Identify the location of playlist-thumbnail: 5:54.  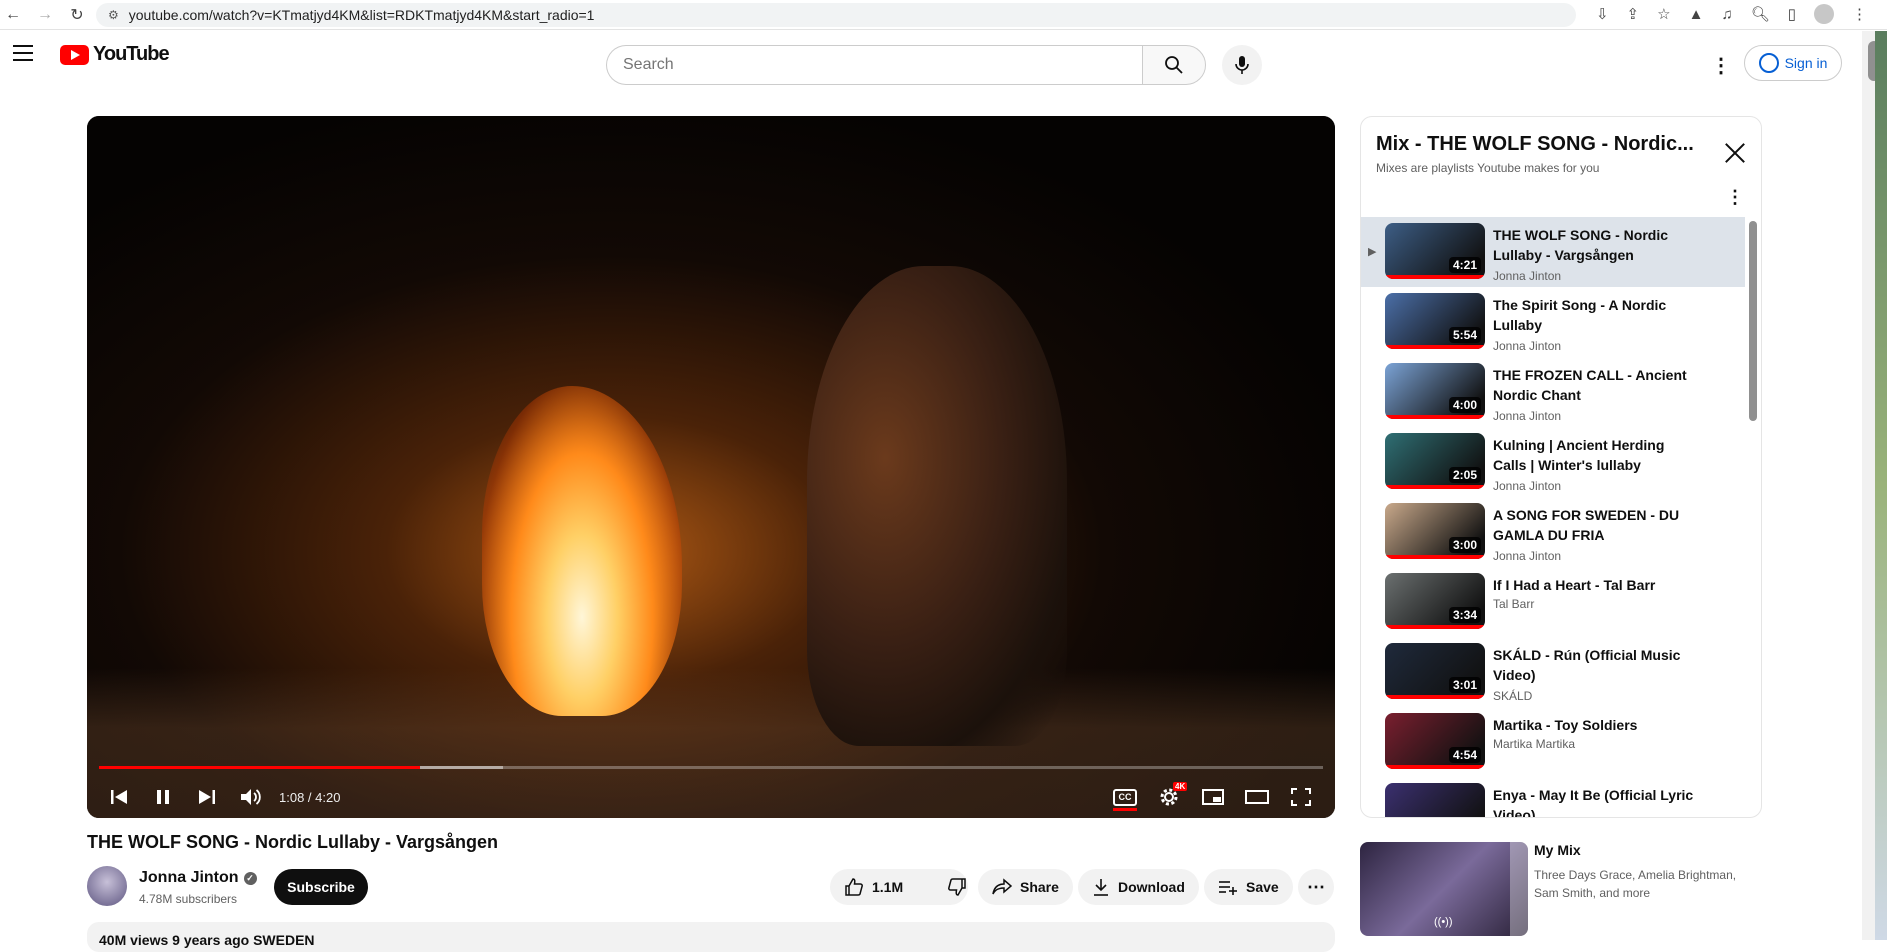
(1435, 321).